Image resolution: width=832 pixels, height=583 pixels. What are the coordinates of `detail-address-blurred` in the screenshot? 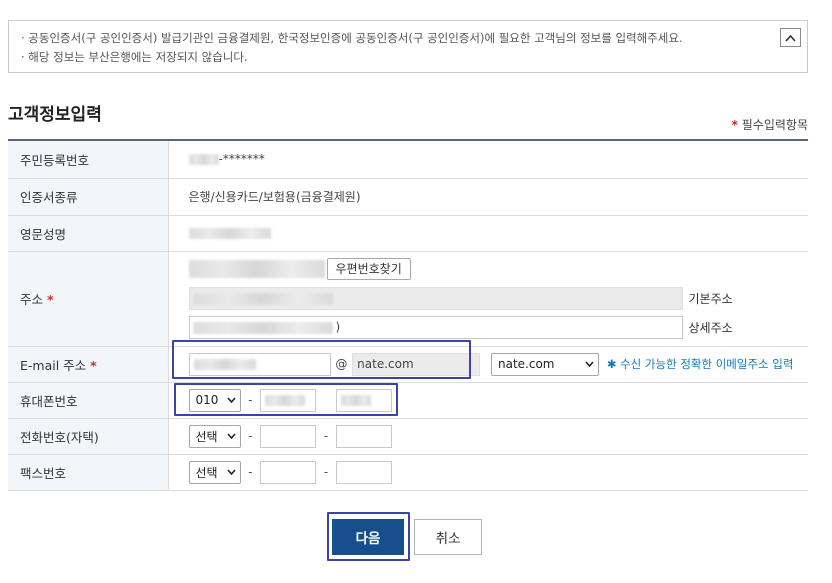 It's located at (262, 327).